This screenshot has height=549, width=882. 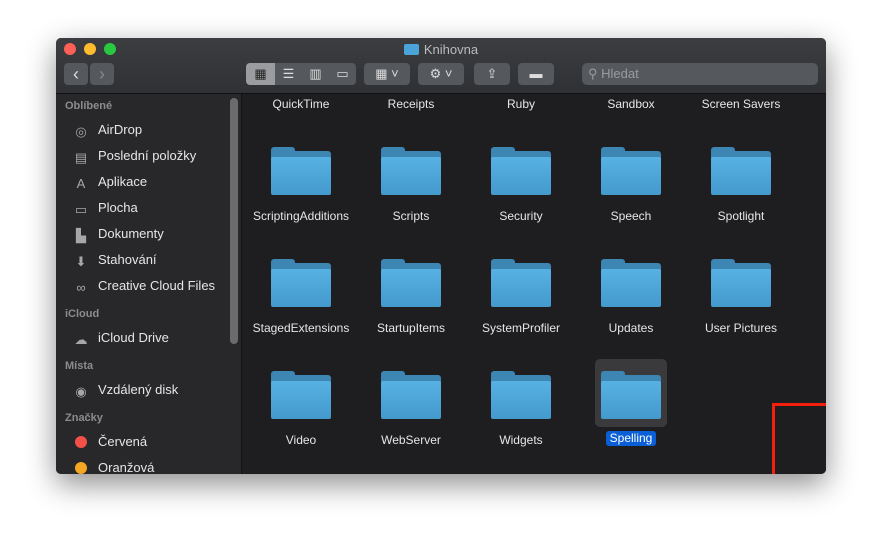 I want to click on sidebar-item-label: Creative Cloud Files, so click(x=157, y=285).